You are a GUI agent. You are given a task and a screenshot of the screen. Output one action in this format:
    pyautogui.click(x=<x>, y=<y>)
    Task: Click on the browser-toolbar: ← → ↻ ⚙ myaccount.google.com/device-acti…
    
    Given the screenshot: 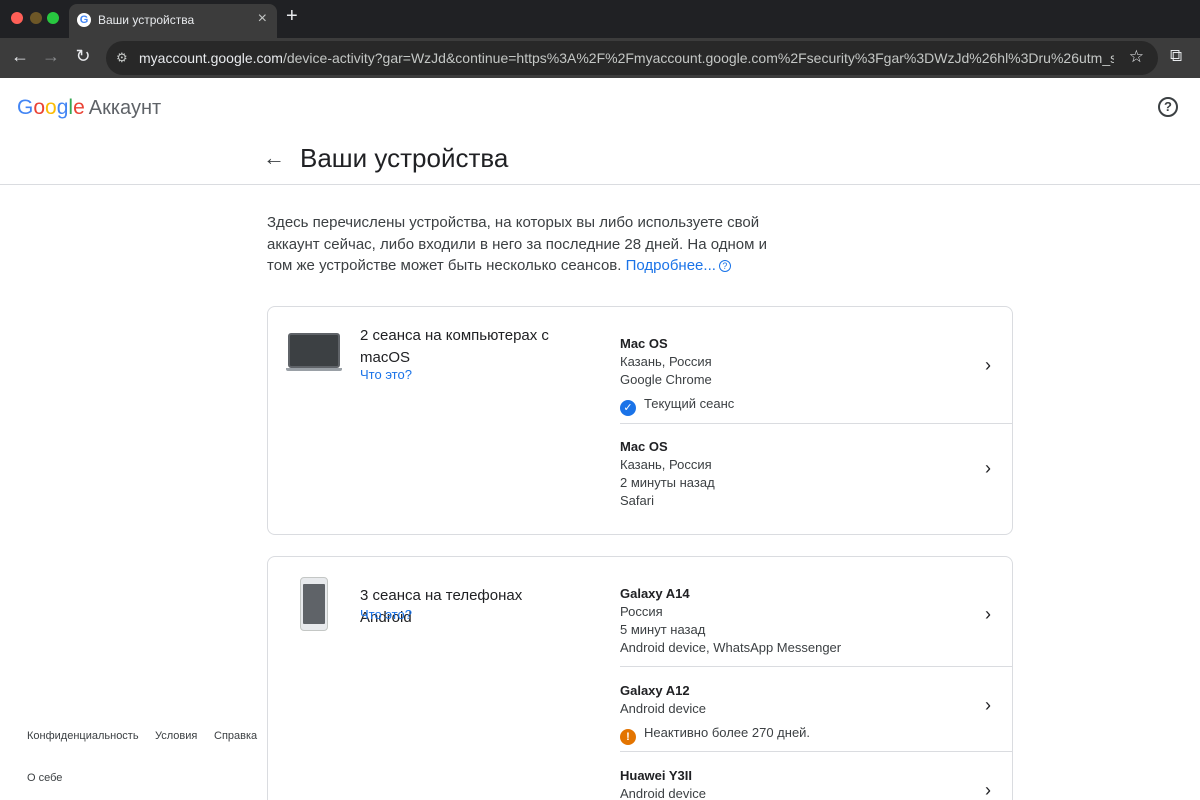 What is the action you would take?
    pyautogui.click(x=600, y=58)
    